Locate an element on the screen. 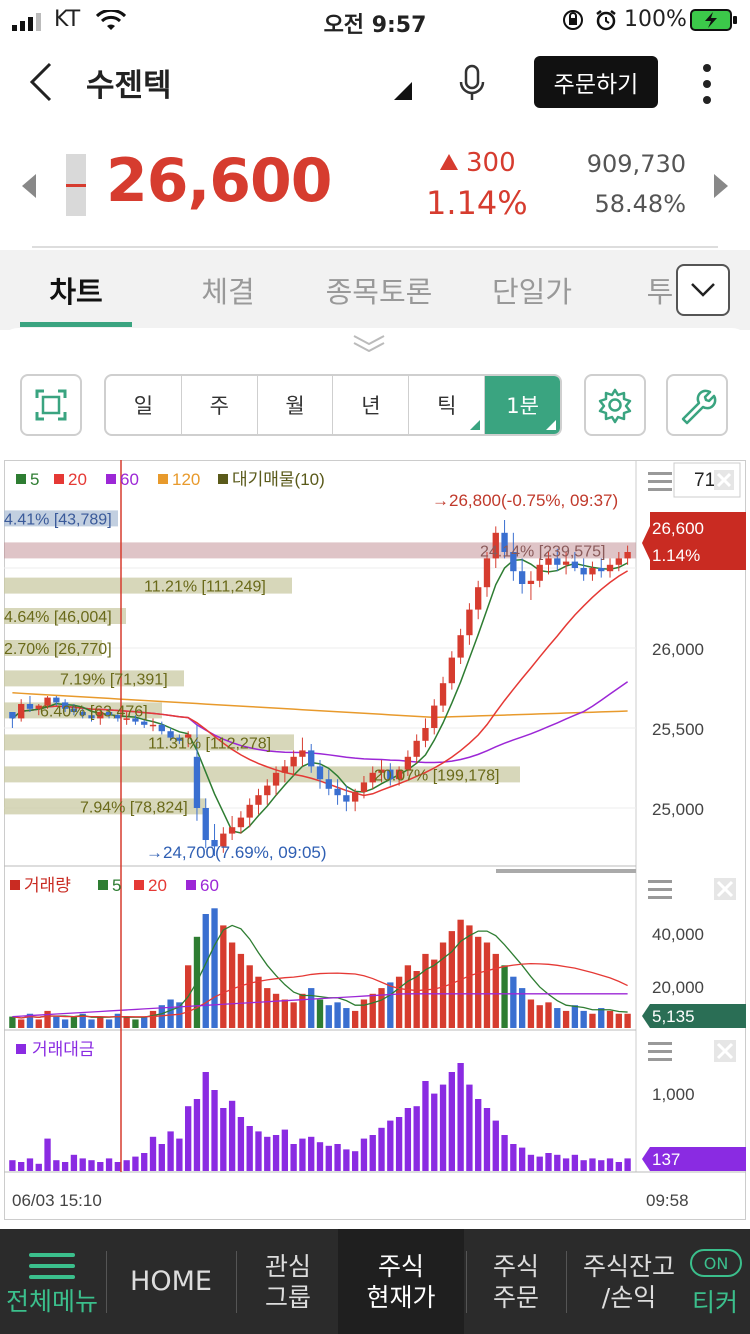 The height and width of the screenshot is (1334, 750). volume-axis-label: 40,000 is located at coordinates (678, 934).